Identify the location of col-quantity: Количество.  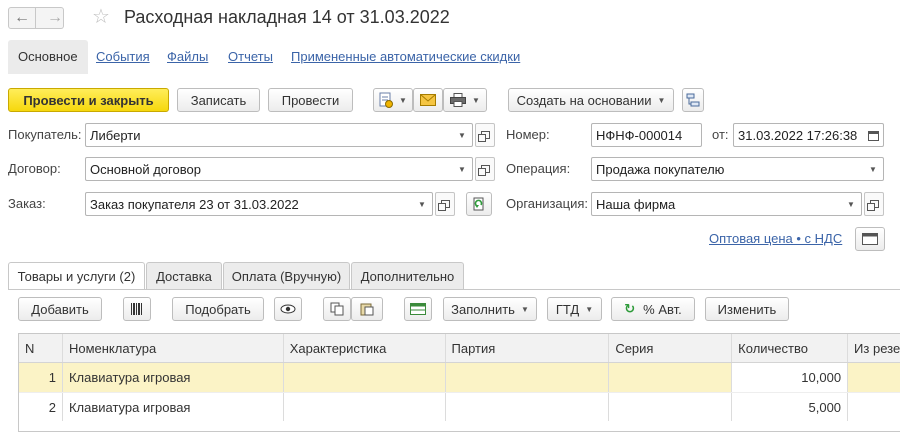
(790, 348).